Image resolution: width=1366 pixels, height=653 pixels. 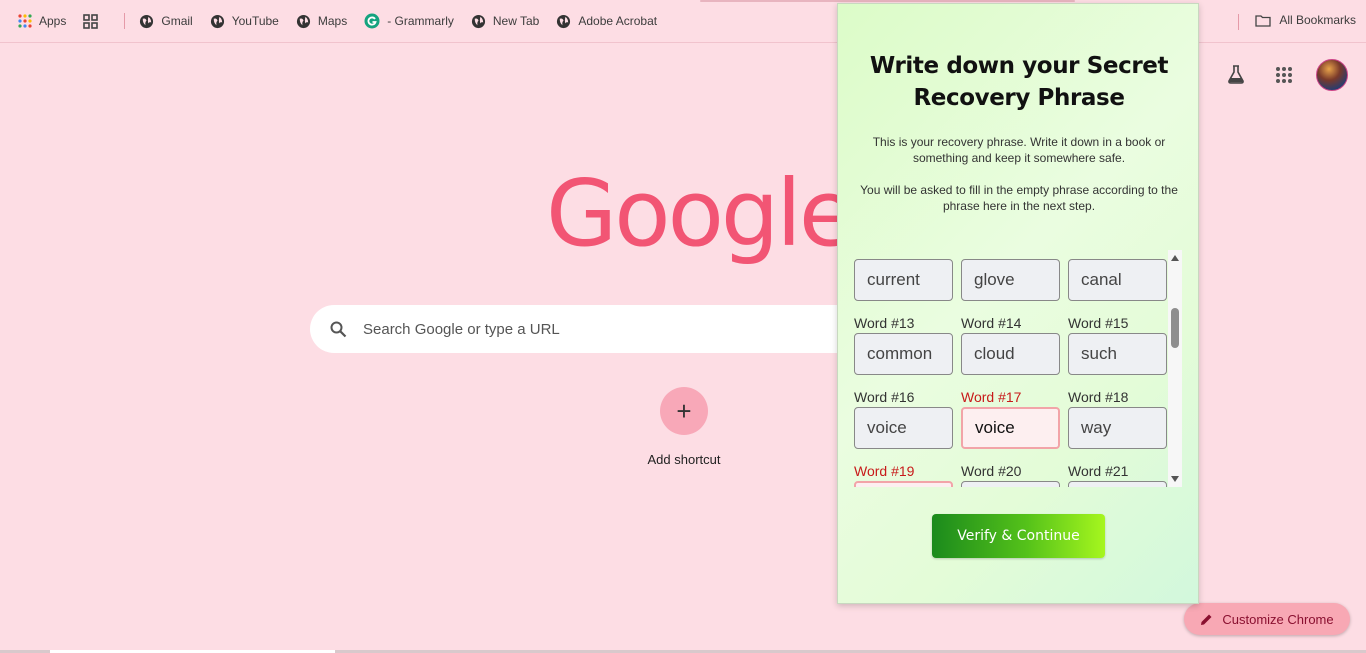 I want to click on add-shortcut-label: Add shortcut, so click(x=684, y=459).